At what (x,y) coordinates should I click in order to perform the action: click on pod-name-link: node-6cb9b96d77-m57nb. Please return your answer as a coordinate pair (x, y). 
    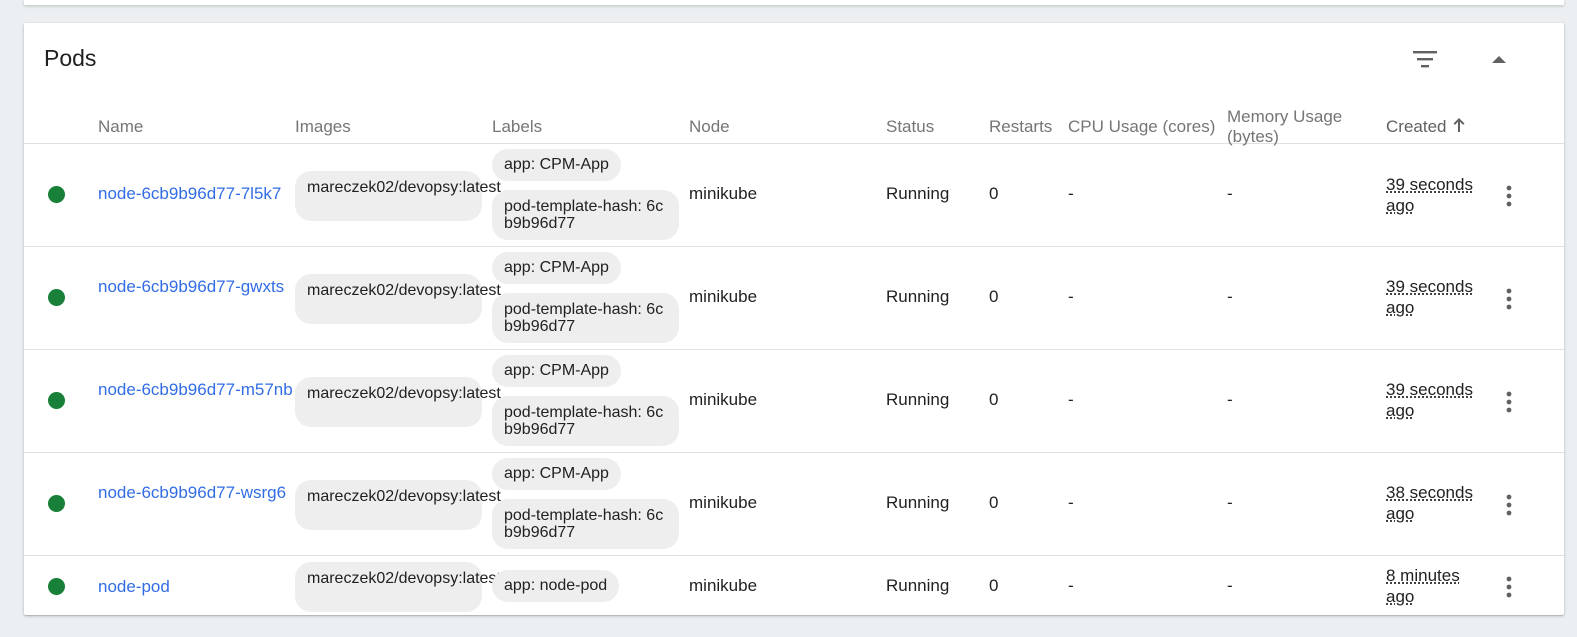
    Looking at the image, I should click on (195, 389).